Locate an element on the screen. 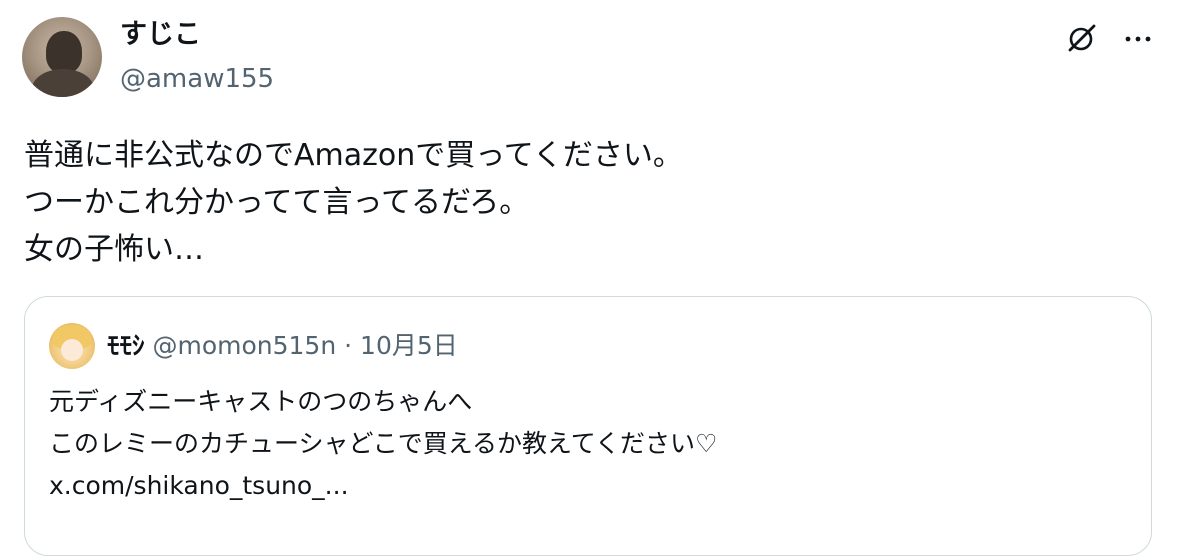 This screenshot has width=1178, height=556. quoted-display-name: ﾓﾓｼ is located at coordinates (126, 345).